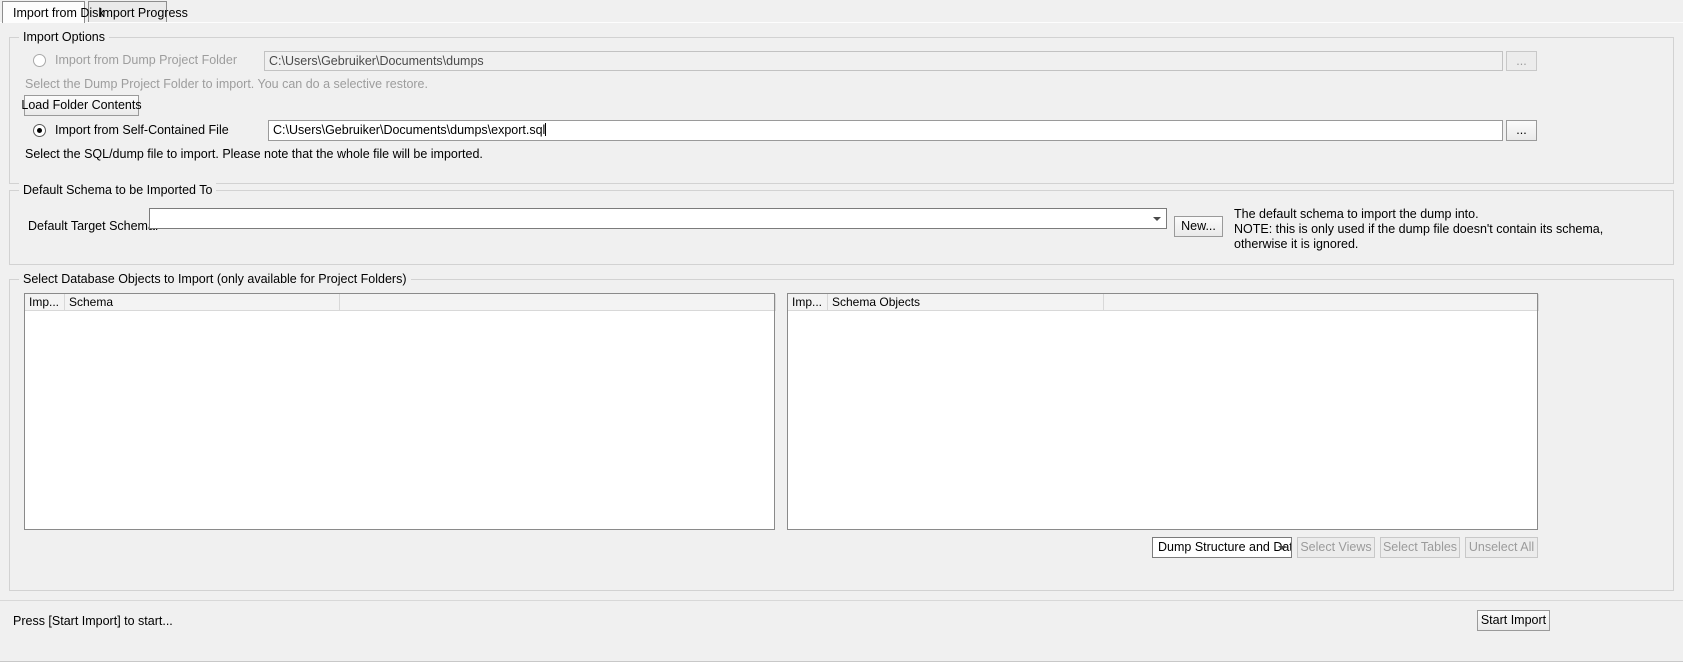  I want to click on start-import-label: Start Import, so click(1513, 620).